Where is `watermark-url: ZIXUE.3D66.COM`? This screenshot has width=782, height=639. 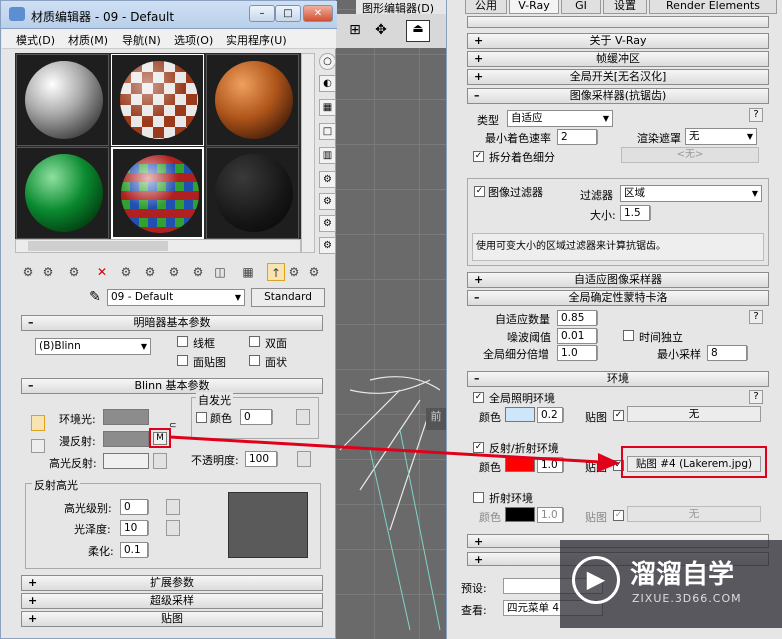
watermark-url: ZIXUE.3D66.COM is located at coordinates (687, 598).